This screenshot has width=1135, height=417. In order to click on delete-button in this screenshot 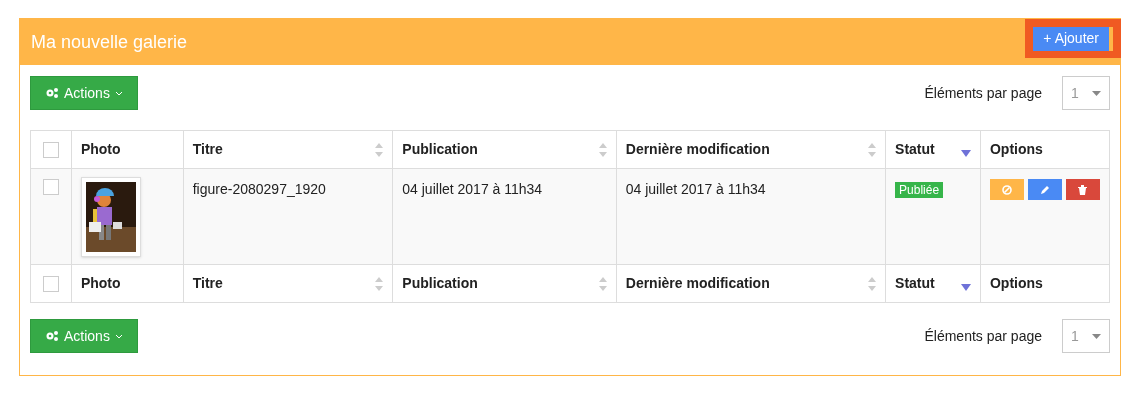, I will do `click(1082, 189)`.